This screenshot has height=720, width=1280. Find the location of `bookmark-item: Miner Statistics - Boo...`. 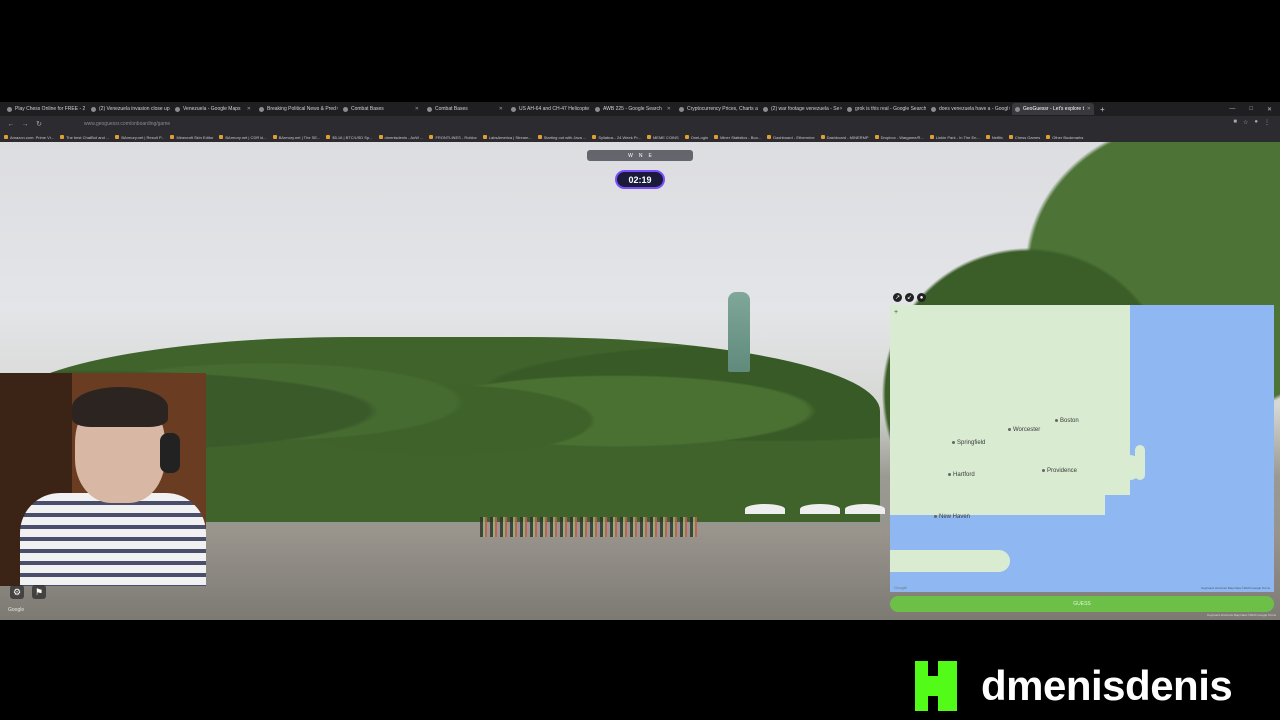

bookmark-item: Miner Statistics - Boo... is located at coordinates (737, 137).